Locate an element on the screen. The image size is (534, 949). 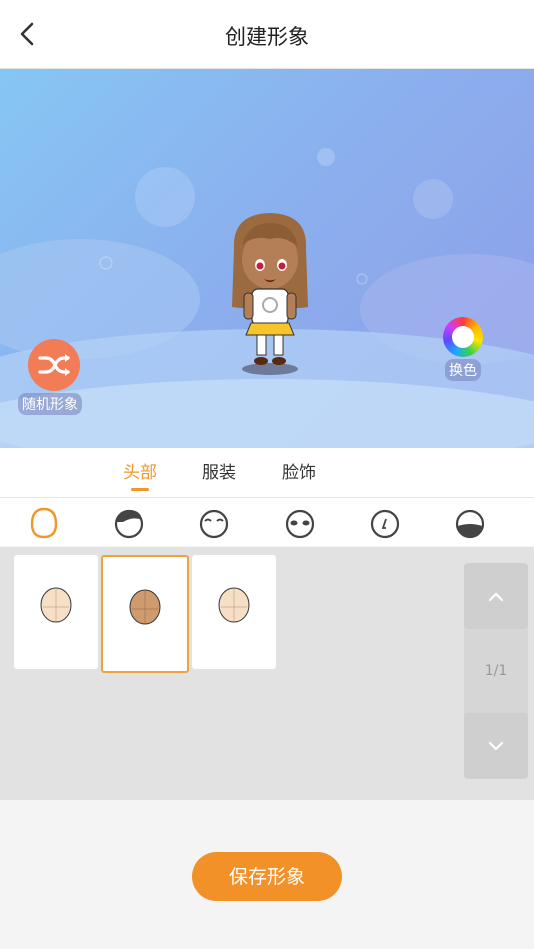
mouth-icon is located at coordinates (470, 523).